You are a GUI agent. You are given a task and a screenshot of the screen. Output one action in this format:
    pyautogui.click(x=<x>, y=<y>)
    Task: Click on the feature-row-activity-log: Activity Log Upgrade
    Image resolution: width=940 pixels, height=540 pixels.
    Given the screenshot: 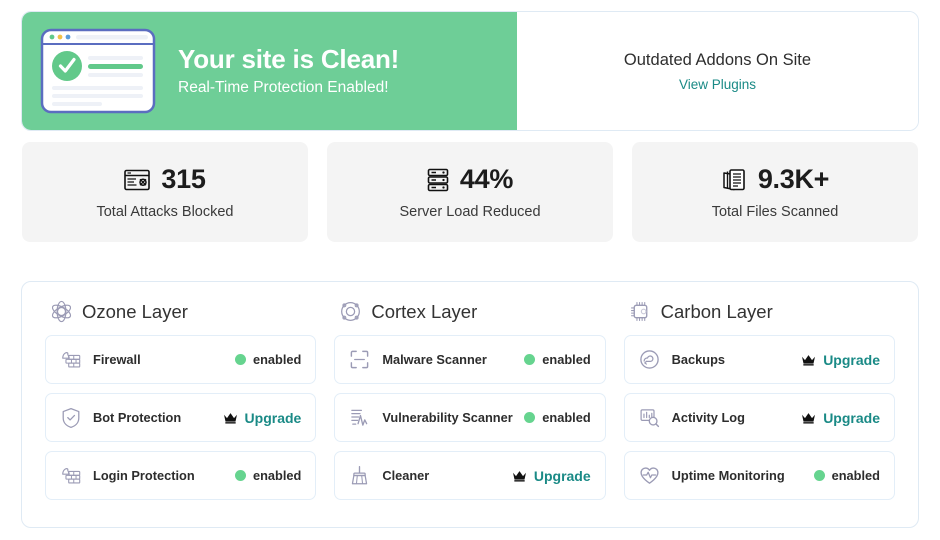 What is the action you would take?
    pyautogui.click(x=759, y=417)
    